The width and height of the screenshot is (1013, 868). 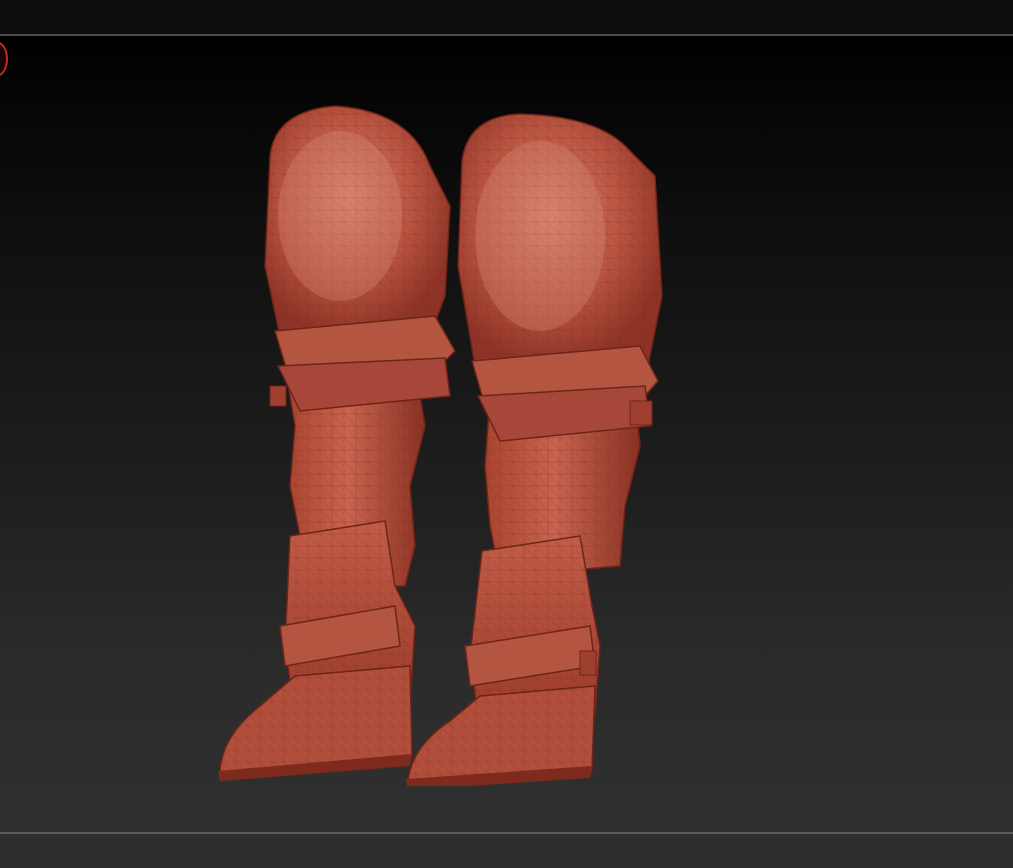 I want to click on red-circle-icon, so click(x=4, y=59).